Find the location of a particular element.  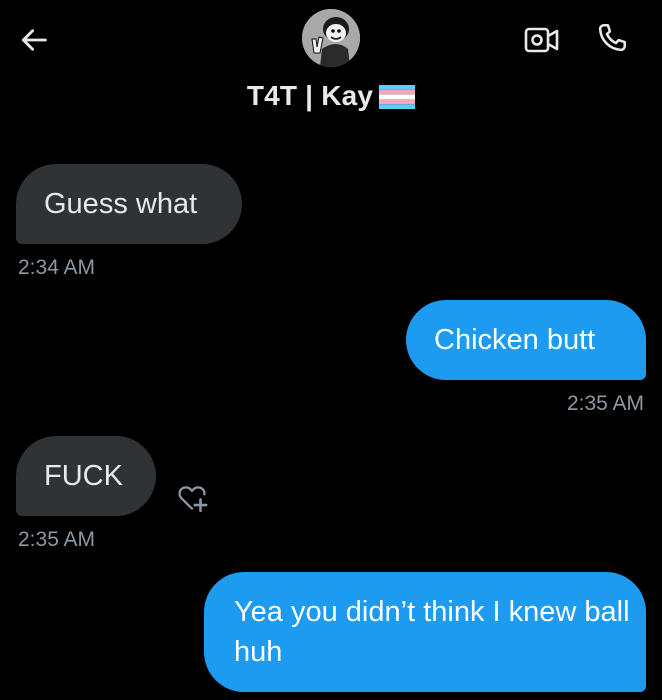

message-bubble-outgoing: Yea you didn’t think I knew ball huh is located at coordinates (425, 632).